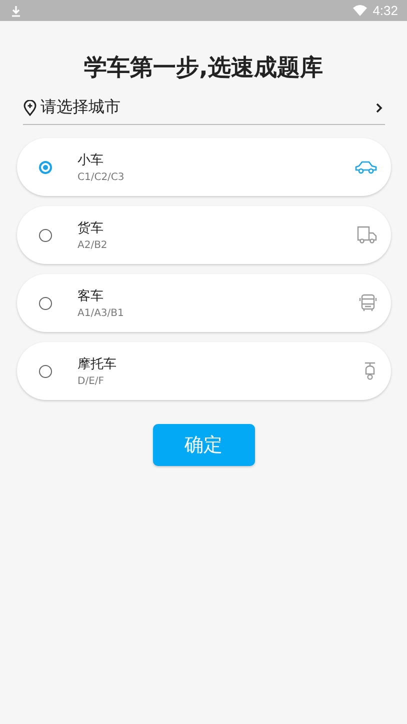 Image resolution: width=407 pixels, height=724 pixels. I want to click on scooter-icon, so click(369, 371).